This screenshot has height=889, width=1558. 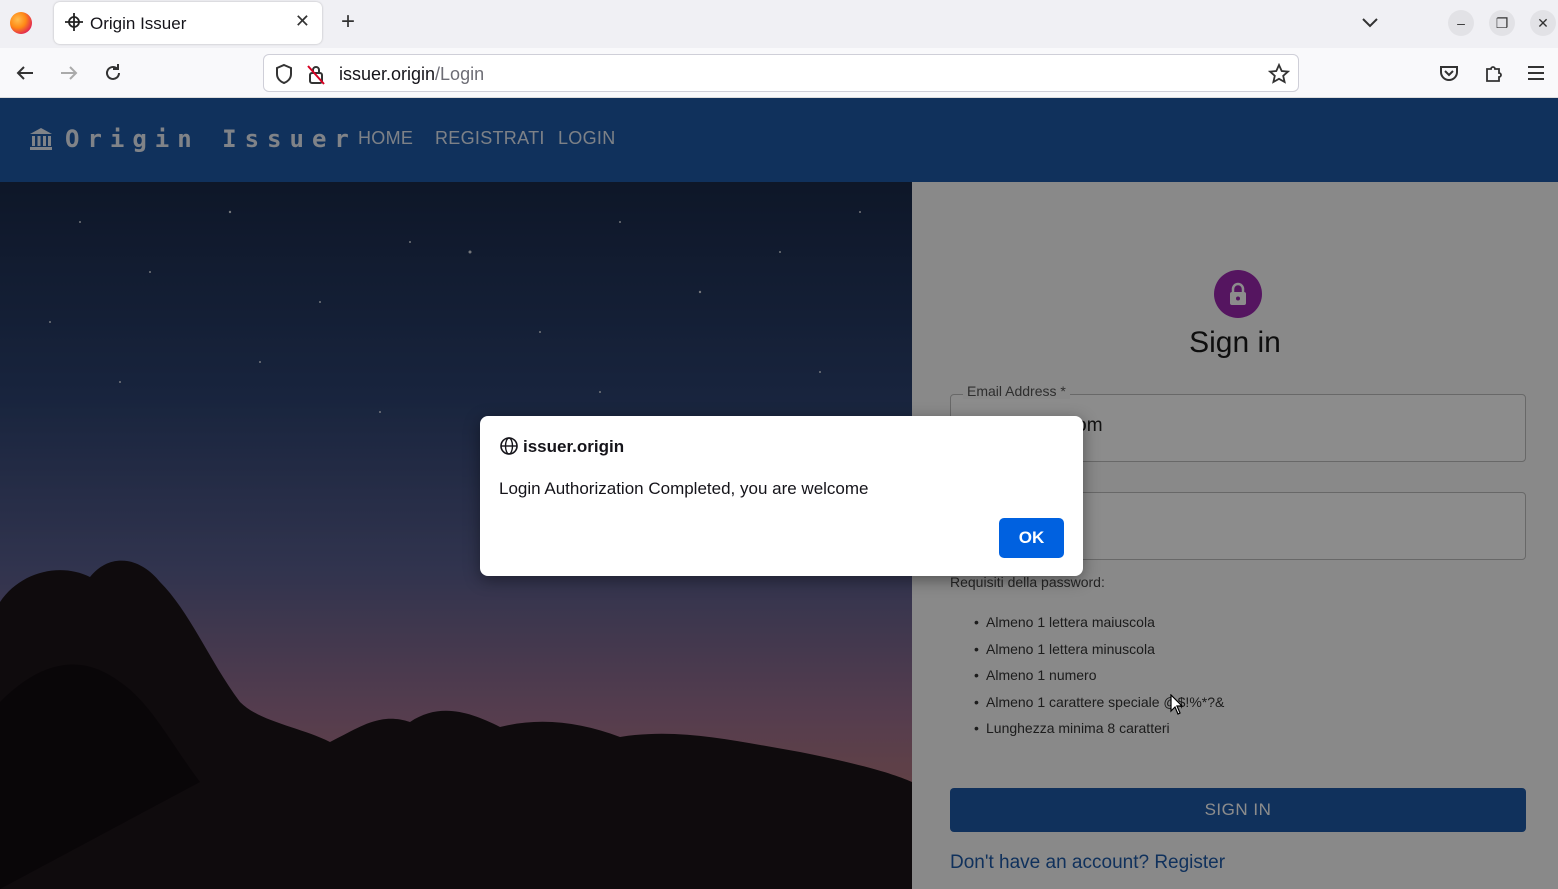 I want to click on chevron-down-icon, so click(x=1370, y=22).